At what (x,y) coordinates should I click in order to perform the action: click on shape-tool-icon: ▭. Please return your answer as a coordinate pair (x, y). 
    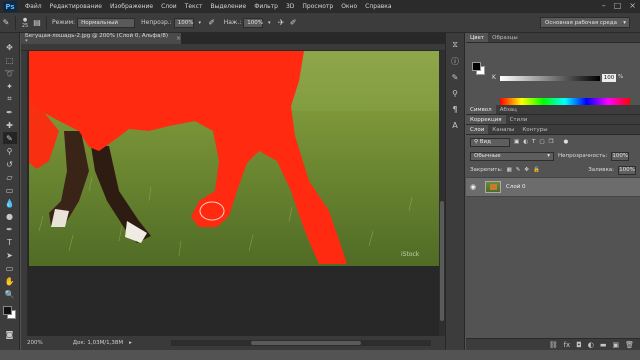
    Looking at the image, I should click on (10, 268).